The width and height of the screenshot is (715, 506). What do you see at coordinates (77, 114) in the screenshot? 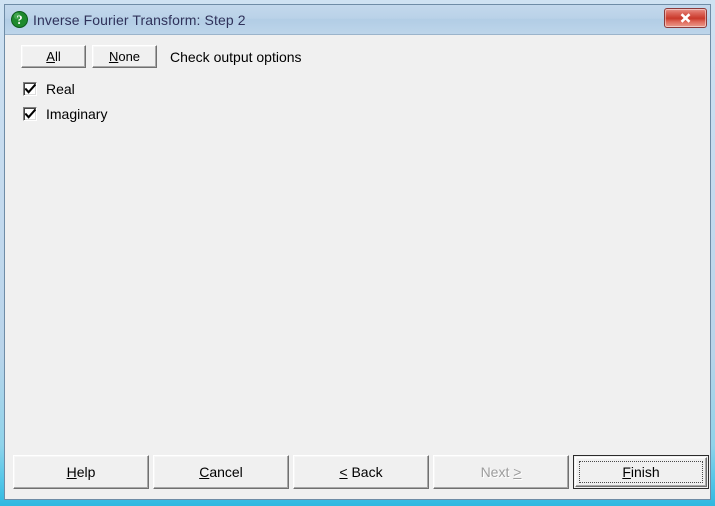
I see `option-label-imaginary: Imaginary` at bounding box center [77, 114].